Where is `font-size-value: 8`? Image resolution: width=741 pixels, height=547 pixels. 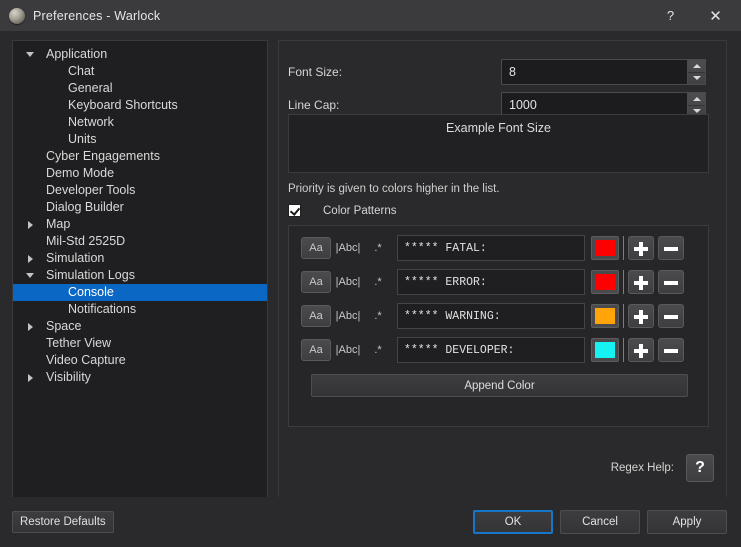 font-size-value: 8 is located at coordinates (594, 72).